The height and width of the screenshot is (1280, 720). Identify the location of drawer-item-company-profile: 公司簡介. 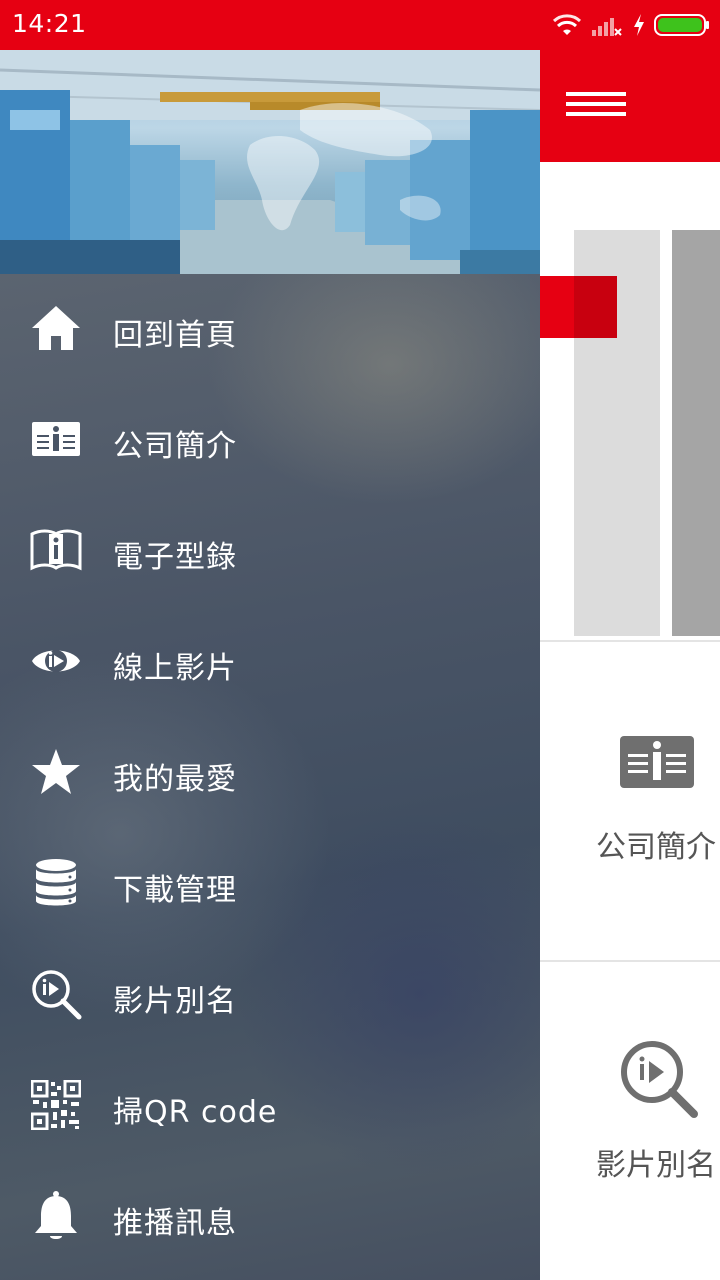
(270, 440).